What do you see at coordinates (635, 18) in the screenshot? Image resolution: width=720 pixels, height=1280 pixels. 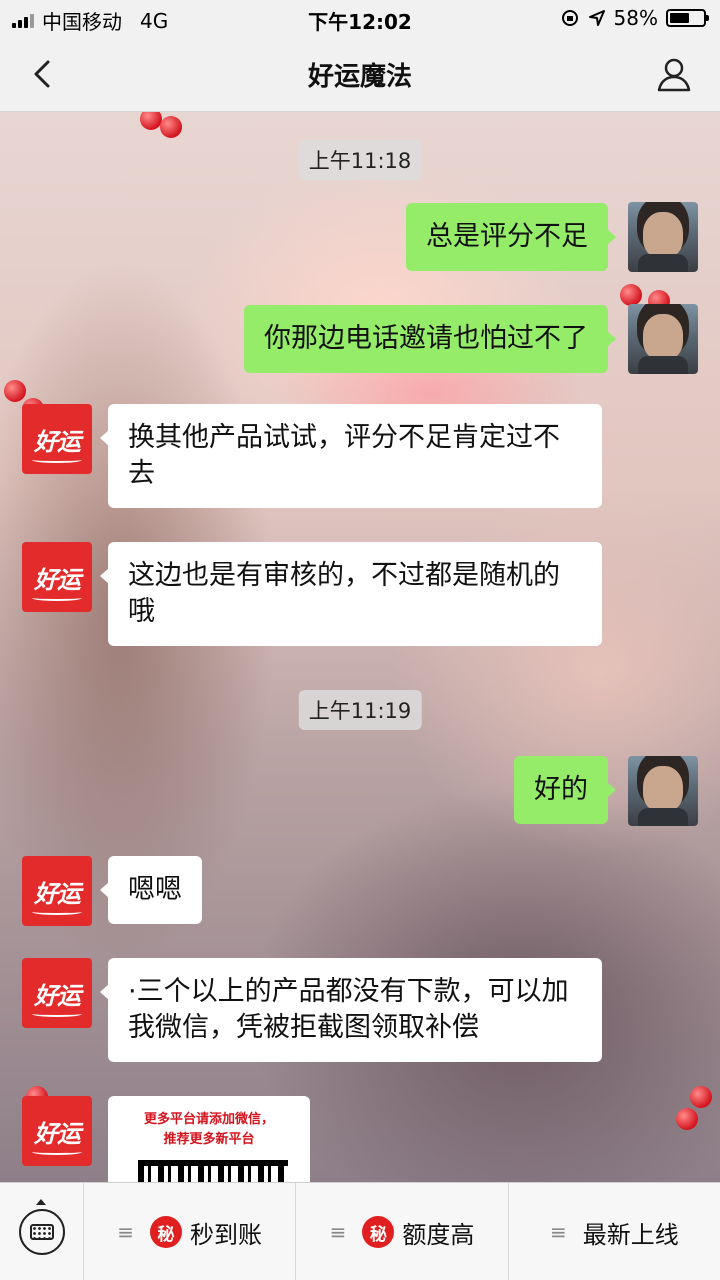 I see `battery-percent: 58%` at bounding box center [635, 18].